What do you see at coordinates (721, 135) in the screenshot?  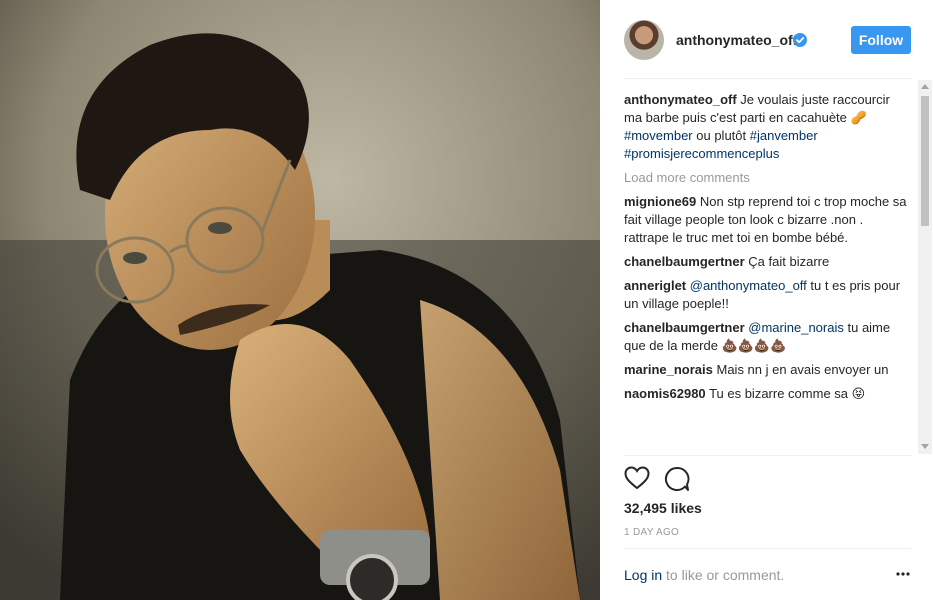 I see `caption-text-2: ou plutôt` at bounding box center [721, 135].